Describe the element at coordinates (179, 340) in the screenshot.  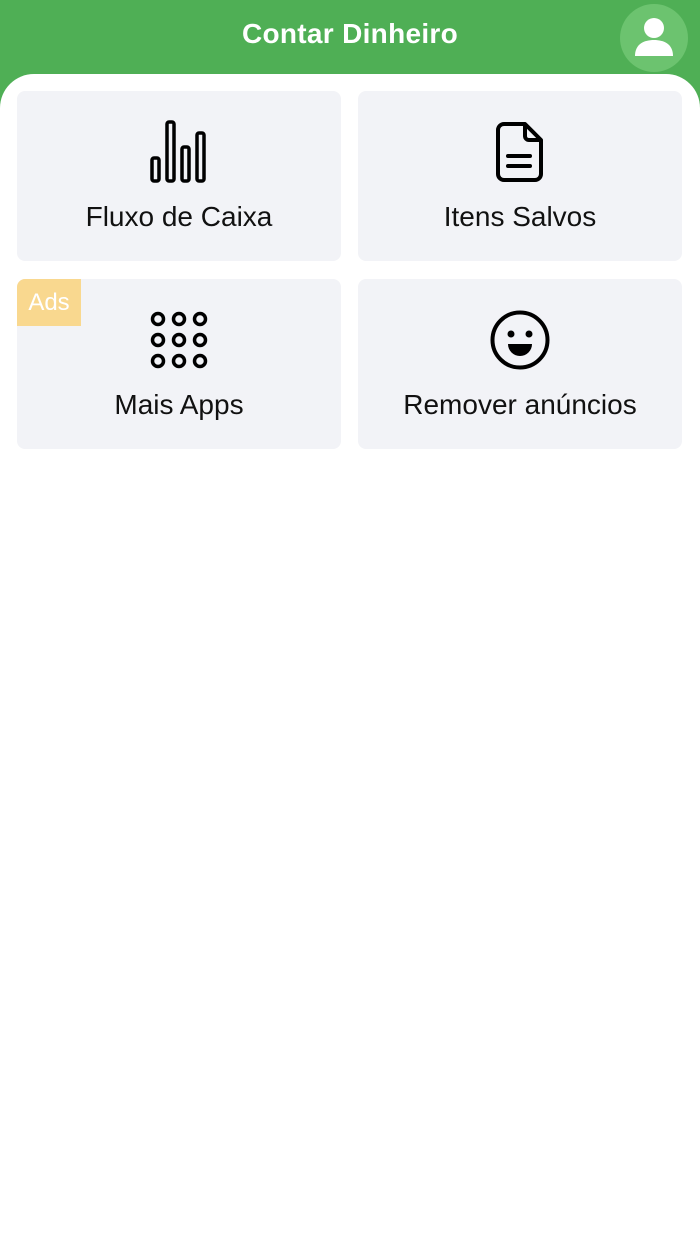
I see `apps-grid-icon` at that location.